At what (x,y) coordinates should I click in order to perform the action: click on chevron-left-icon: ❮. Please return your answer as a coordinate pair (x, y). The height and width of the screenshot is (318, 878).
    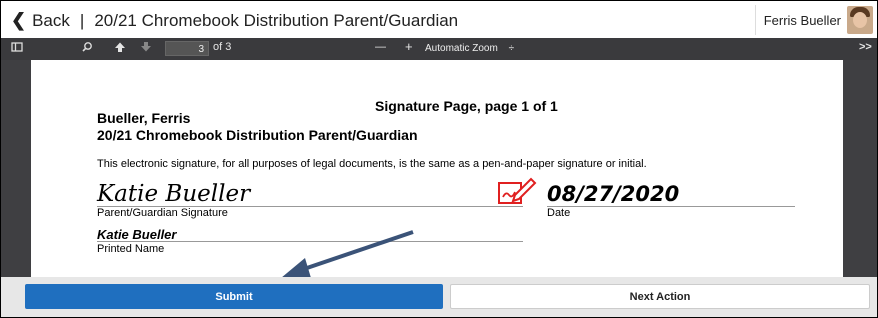
    Looking at the image, I should click on (19, 20).